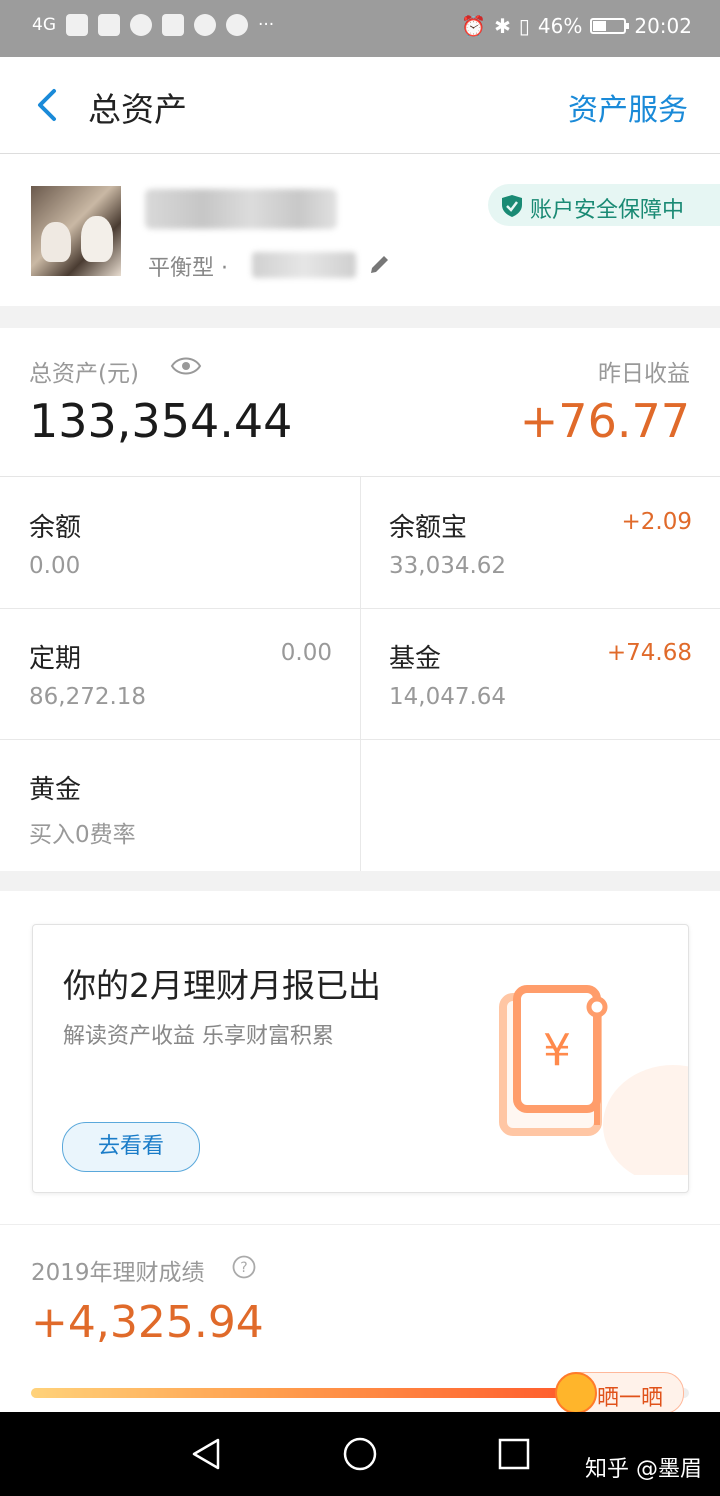  What do you see at coordinates (360, 230) in the screenshot?
I see `profile-section: 平衡型 · 账户安全保障中` at bounding box center [360, 230].